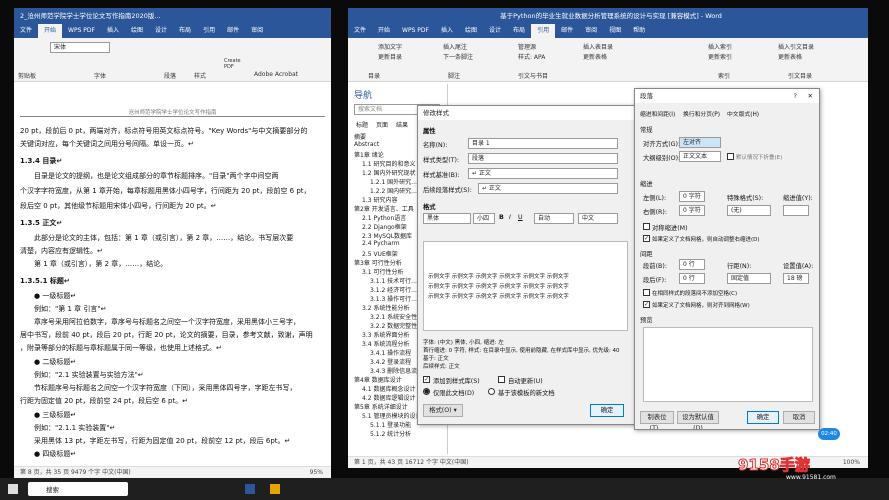  I want to click on right-indent-input: 0 字符, so click(692, 210).